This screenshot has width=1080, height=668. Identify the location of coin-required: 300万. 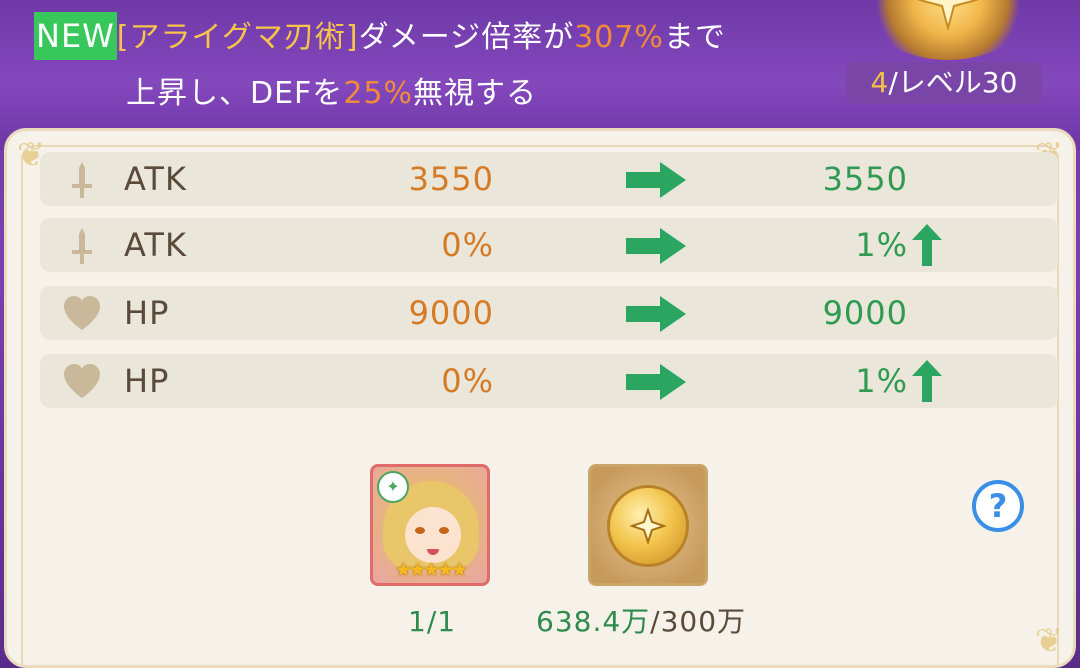
(703, 621).